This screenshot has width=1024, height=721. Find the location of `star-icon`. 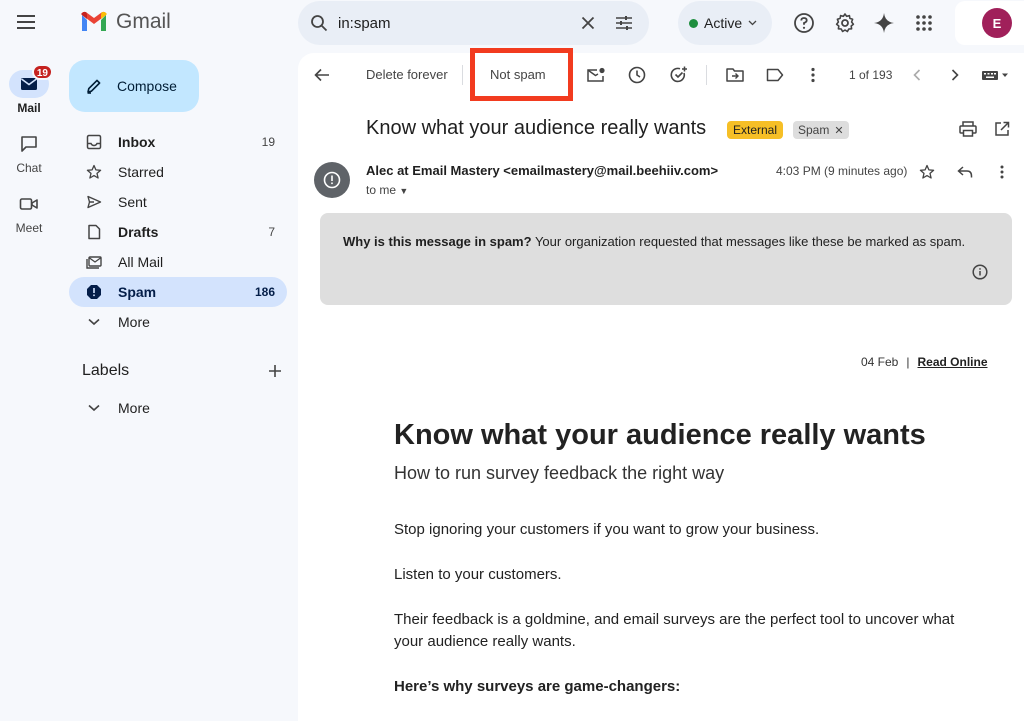

star-icon is located at coordinates (94, 172).